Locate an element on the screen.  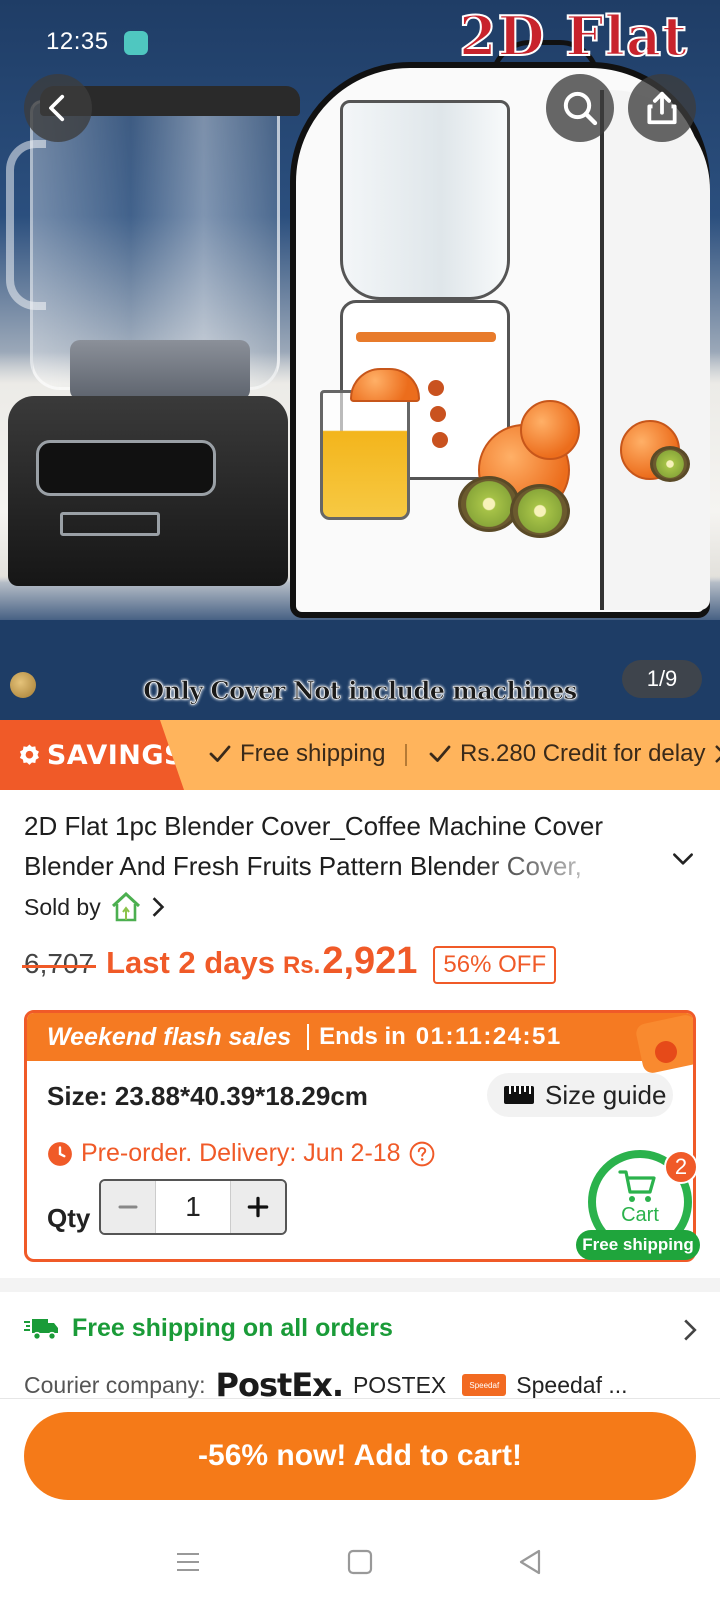
size-value: Size: 23.88*40.39*18.29cm is located at coordinates (207, 1096).